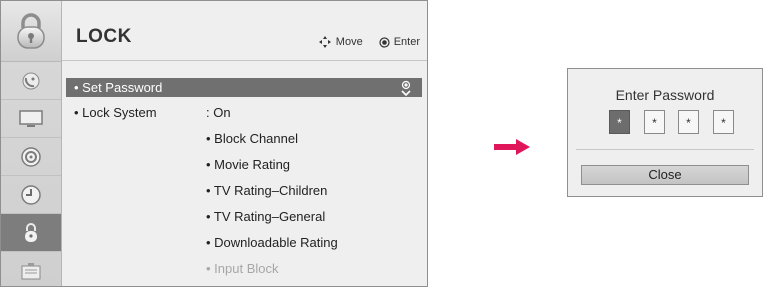  Describe the element at coordinates (512, 147) in the screenshot. I see `right-arrow-icon` at that location.